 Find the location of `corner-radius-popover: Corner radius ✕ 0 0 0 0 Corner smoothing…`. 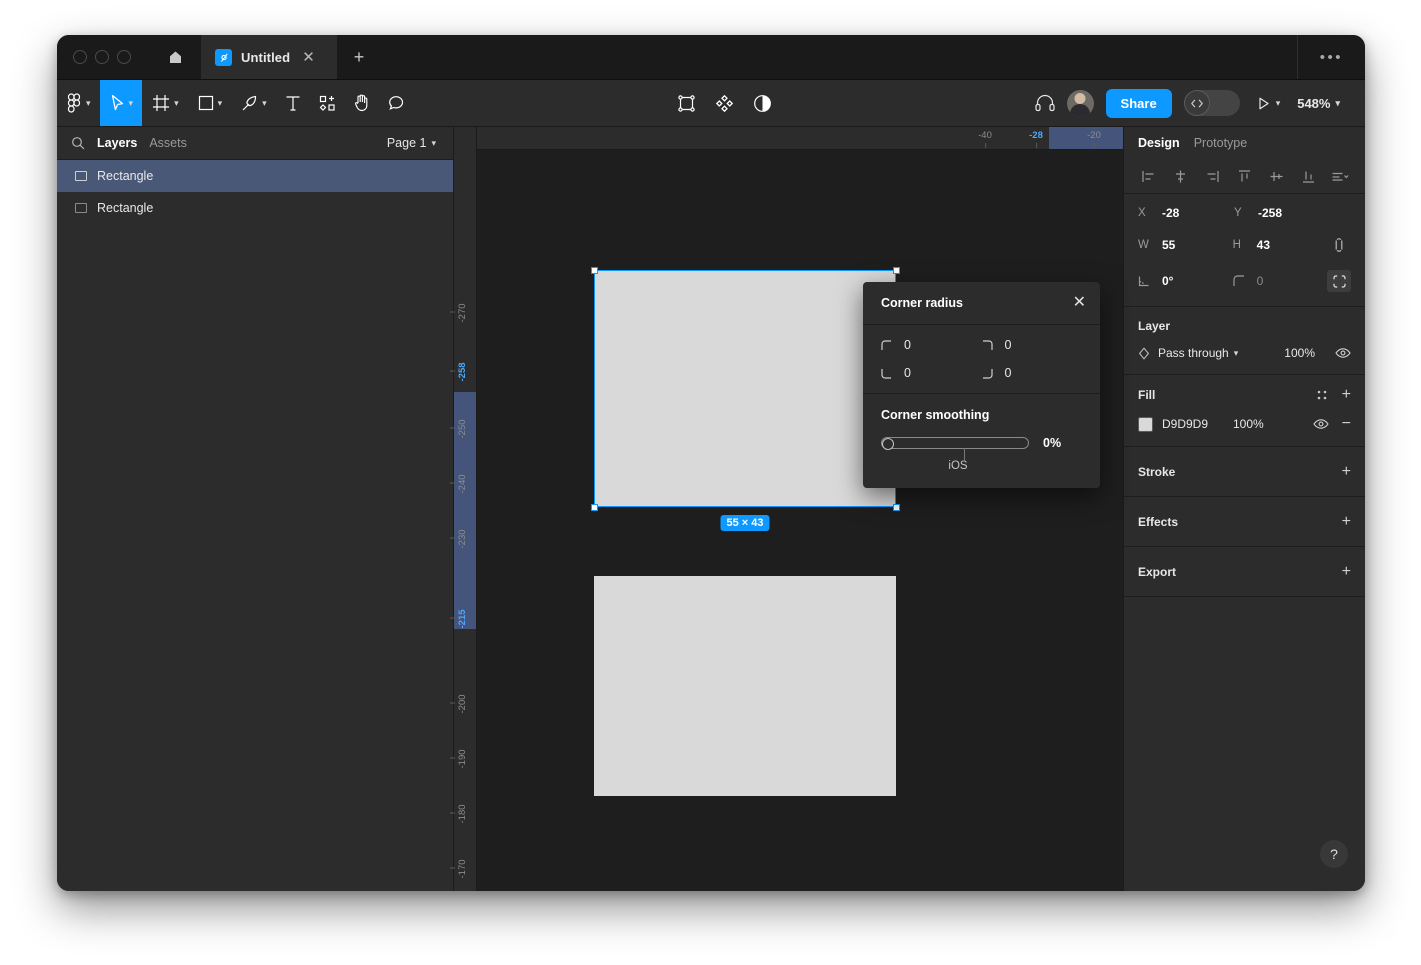

corner-radius-popover: Corner radius ✕ 0 0 0 0 Corner smoothing… is located at coordinates (981, 385).